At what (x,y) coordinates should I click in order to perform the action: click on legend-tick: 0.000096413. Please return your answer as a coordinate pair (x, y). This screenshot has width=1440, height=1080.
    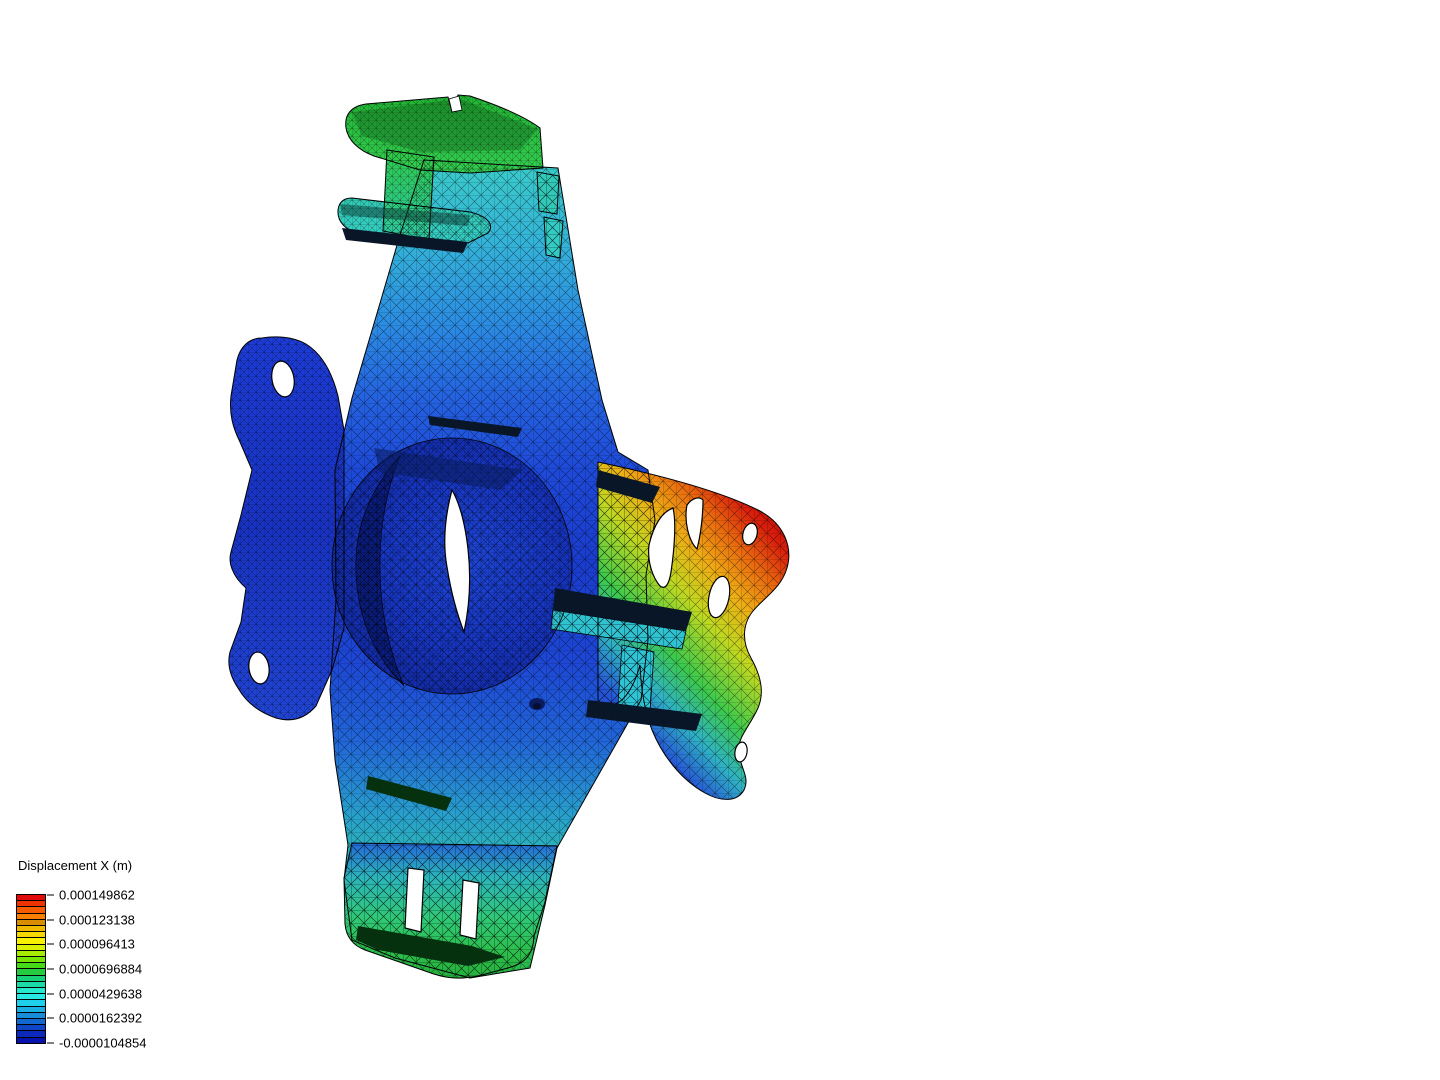
    Looking at the image, I should click on (91, 944).